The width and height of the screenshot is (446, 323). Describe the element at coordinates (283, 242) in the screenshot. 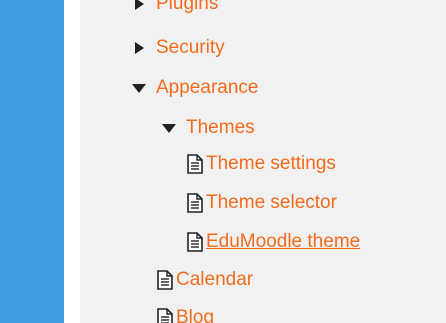

I see `tree-item-label: EduMoodle theme` at that location.